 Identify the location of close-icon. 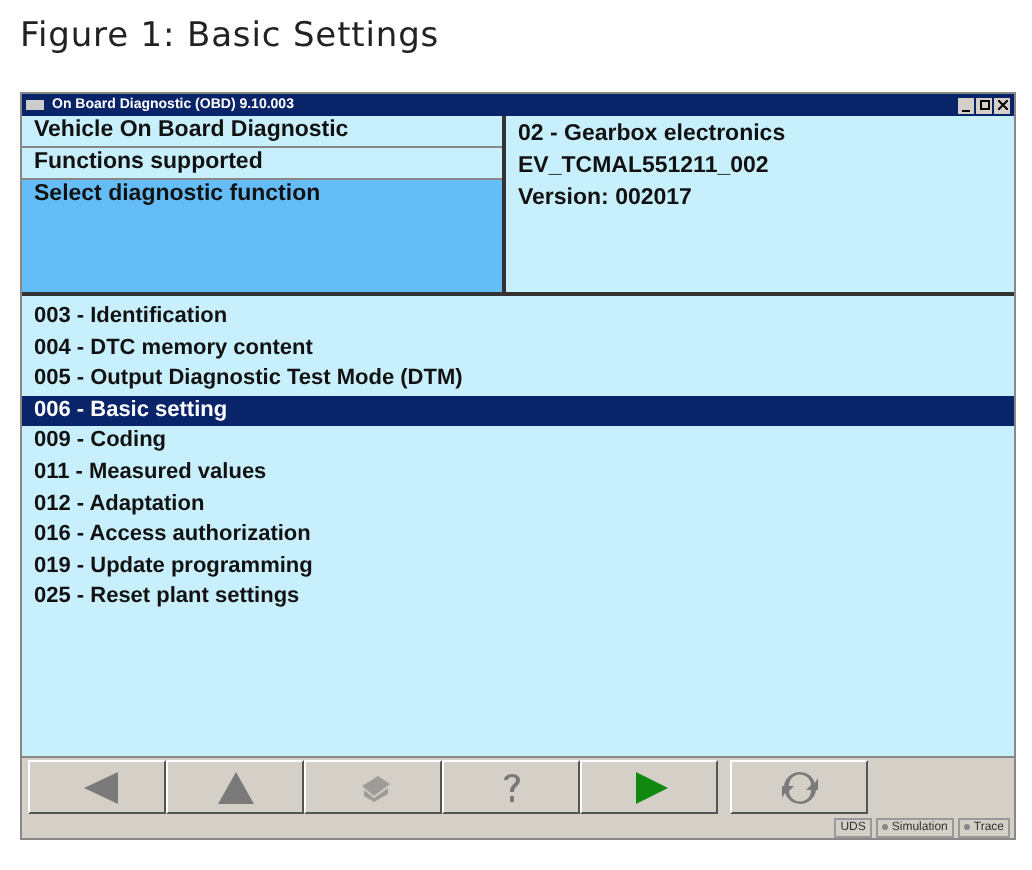
(1002, 105).